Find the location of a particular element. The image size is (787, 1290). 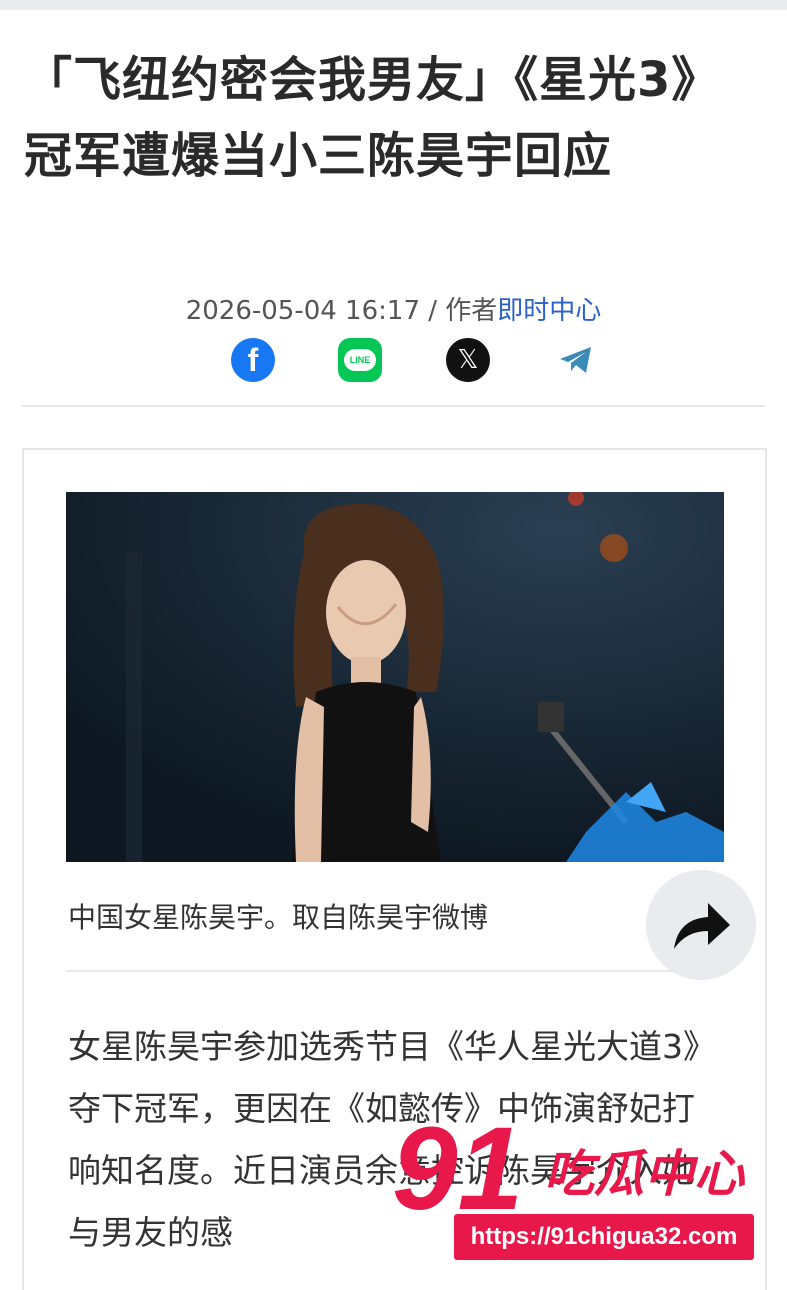

line-label: LINE is located at coordinates (360, 360).